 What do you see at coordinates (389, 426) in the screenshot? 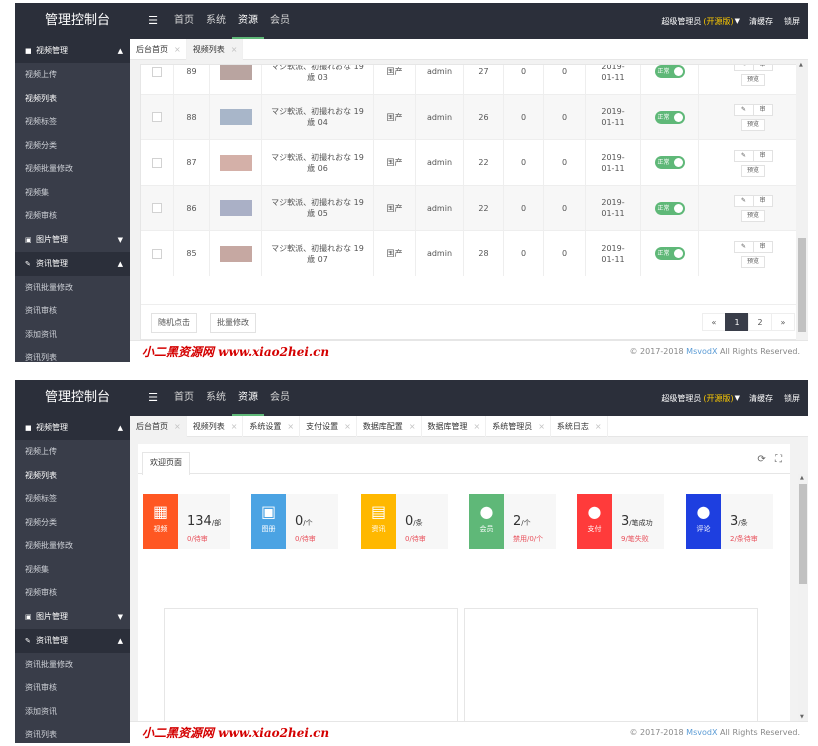
I see `tab-4: 数据库配置 ×` at bounding box center [389, 426].